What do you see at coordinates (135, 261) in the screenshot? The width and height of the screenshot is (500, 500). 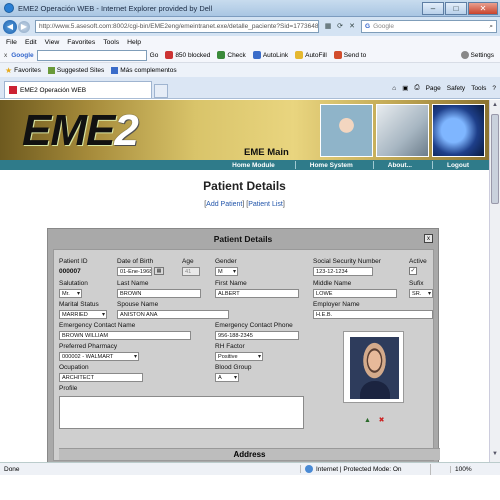 I see `dob-label: Date of Birth` at bounding box center [135, 261].